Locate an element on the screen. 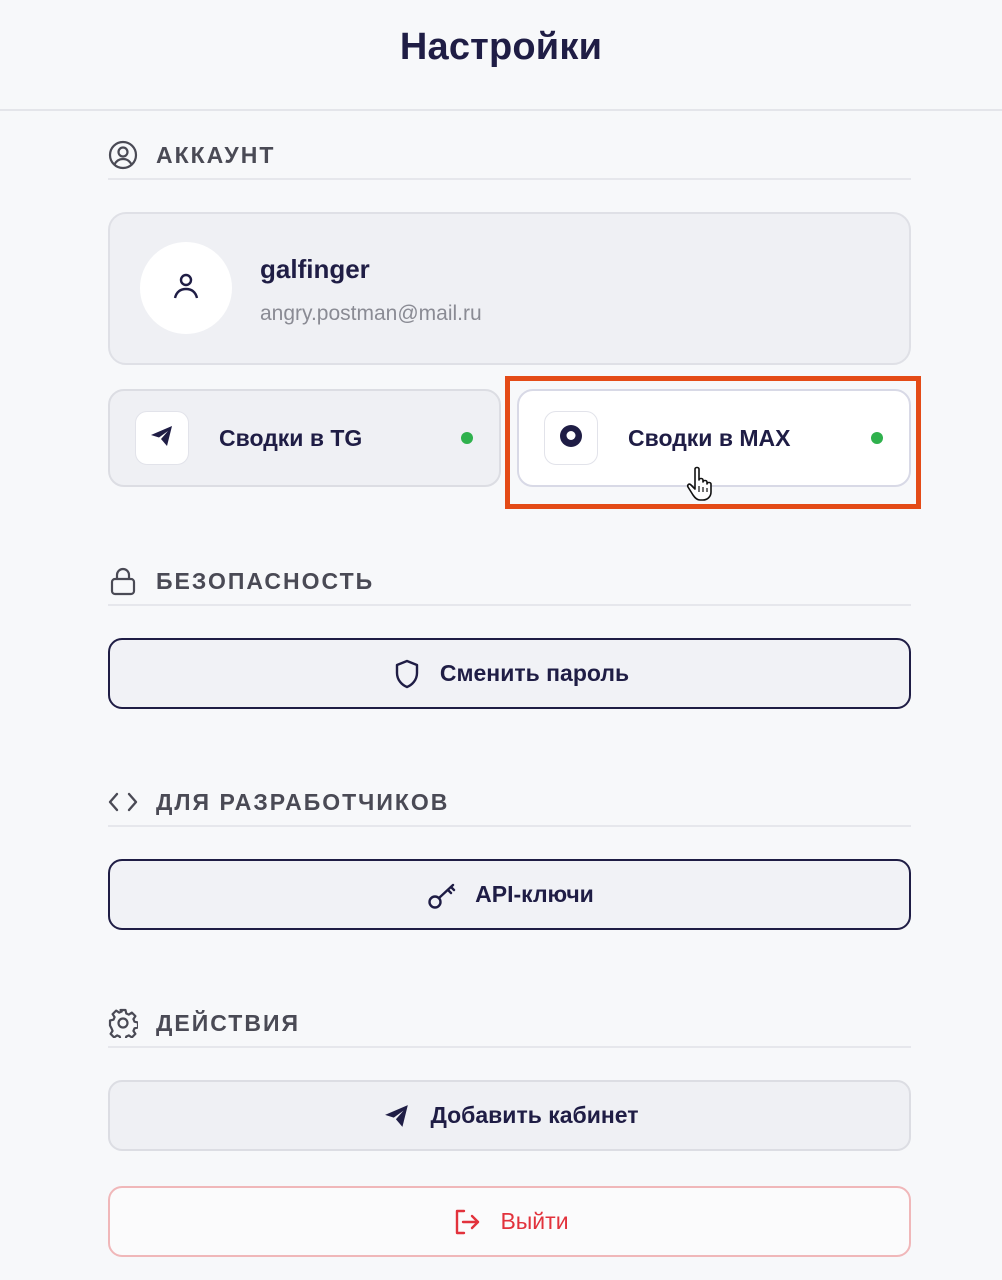 This screenshot has width=1002, height=1280. hand-cursor-icon is located at coordinates (701, 484).